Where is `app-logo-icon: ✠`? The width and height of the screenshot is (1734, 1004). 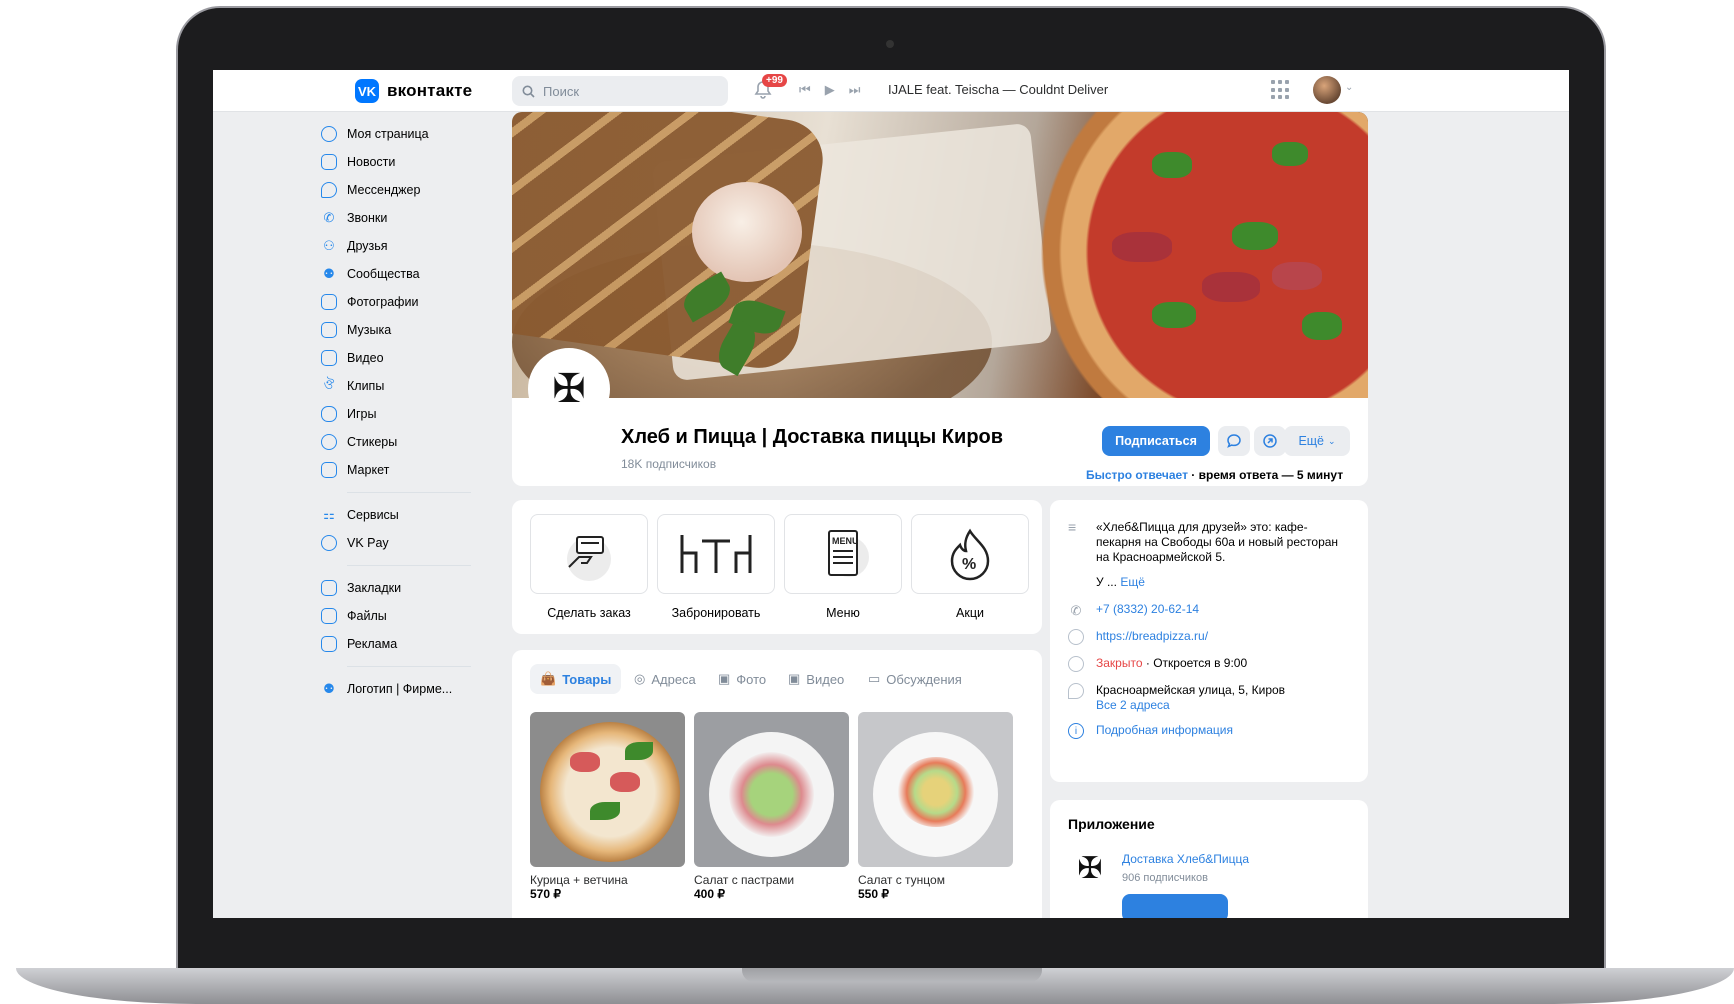
app-logo-icon: ✠ is located at coordinates (1090, 868).